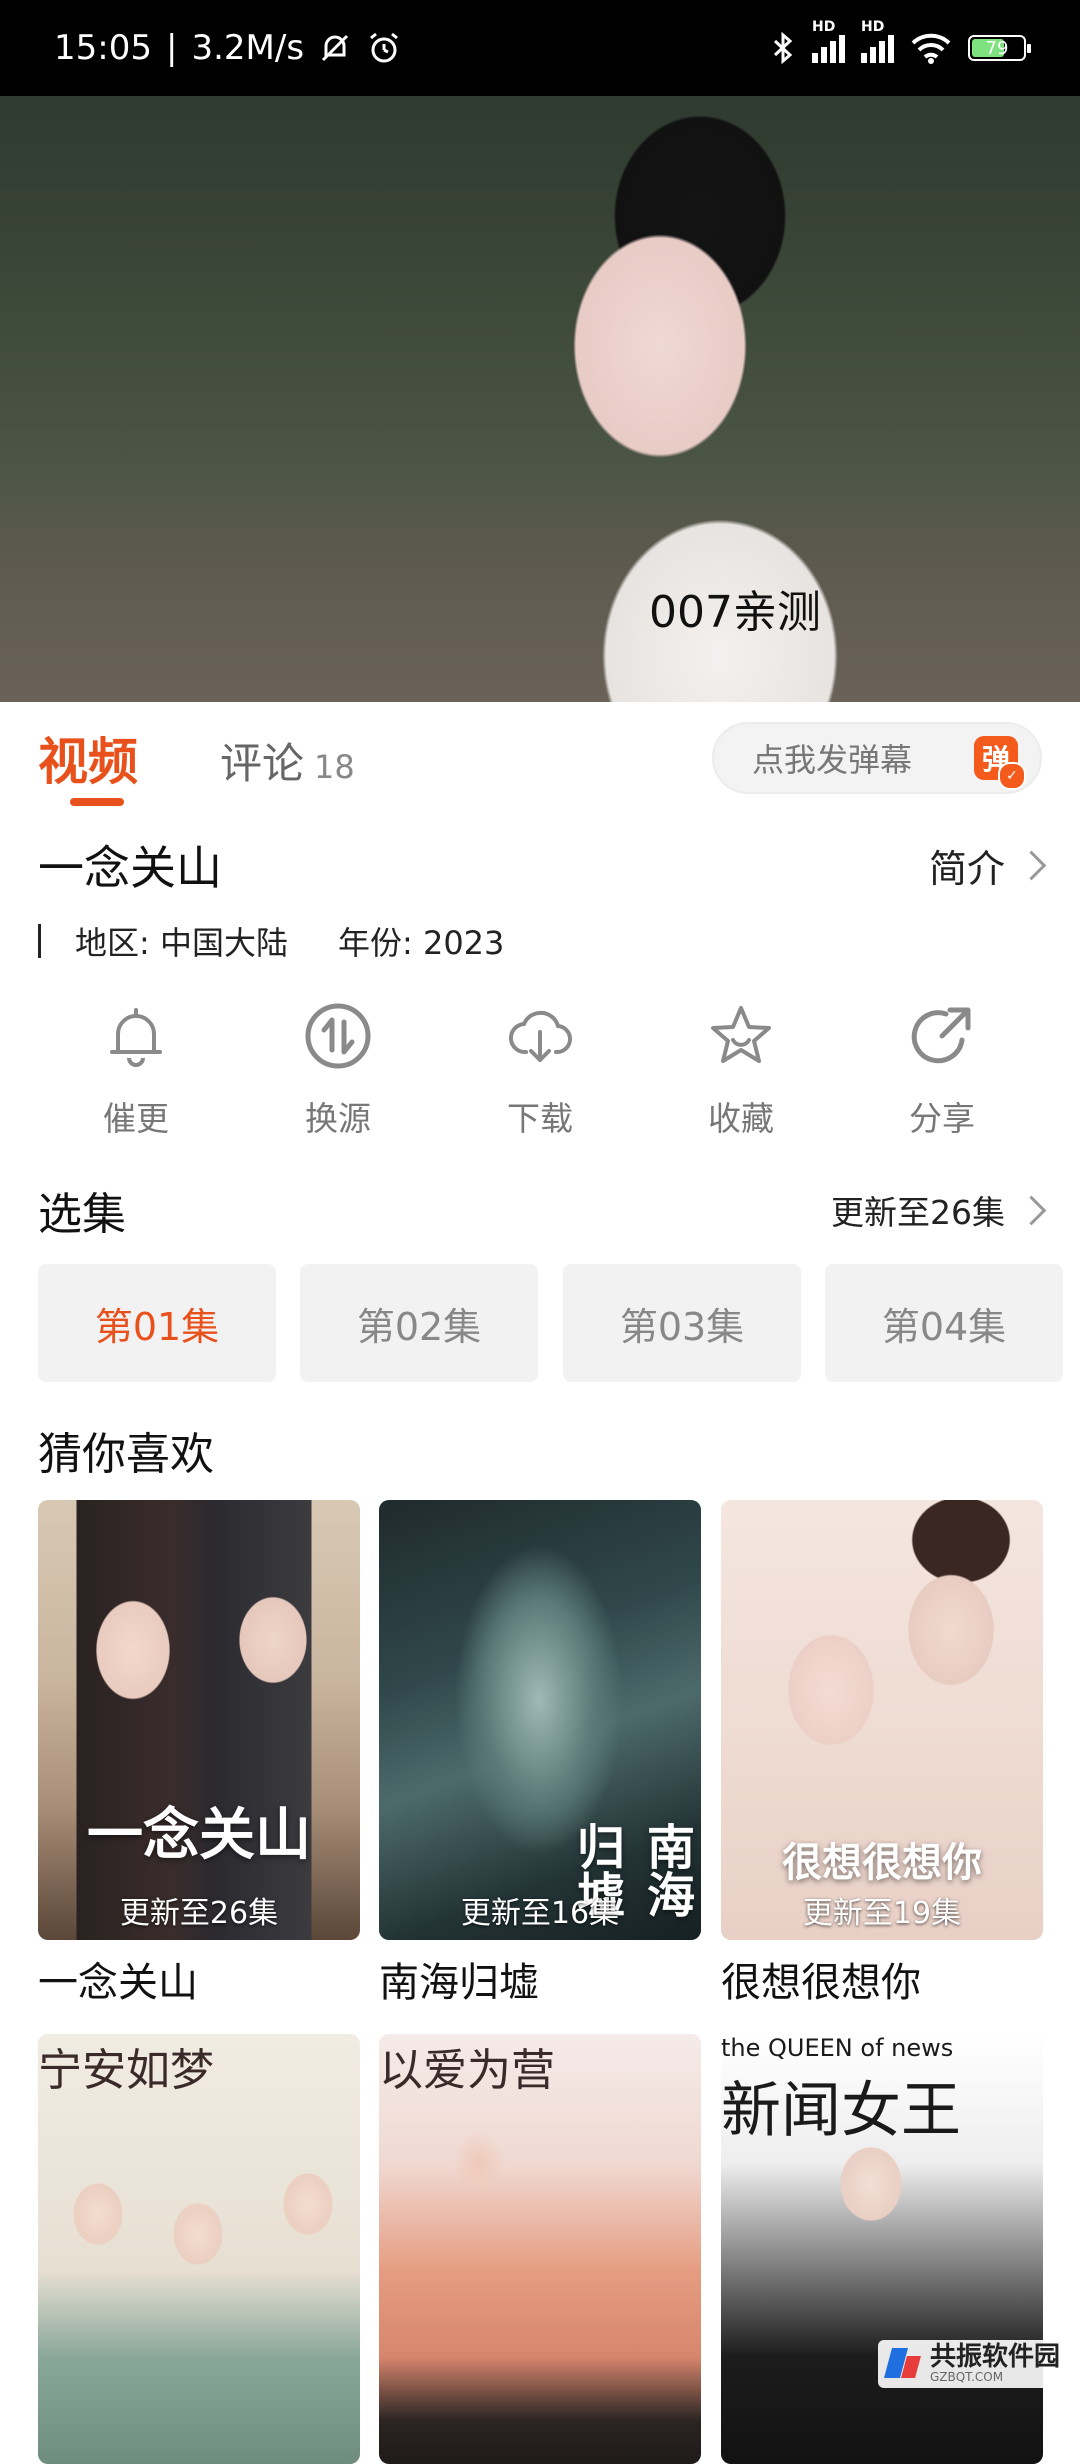 Image resolution: width=1080 pixels, height=2464 pixels. Describe the element at coordinates (542, 1210) in the screenshot. I see `episodes-header: 选集 更新至26集` at that location.